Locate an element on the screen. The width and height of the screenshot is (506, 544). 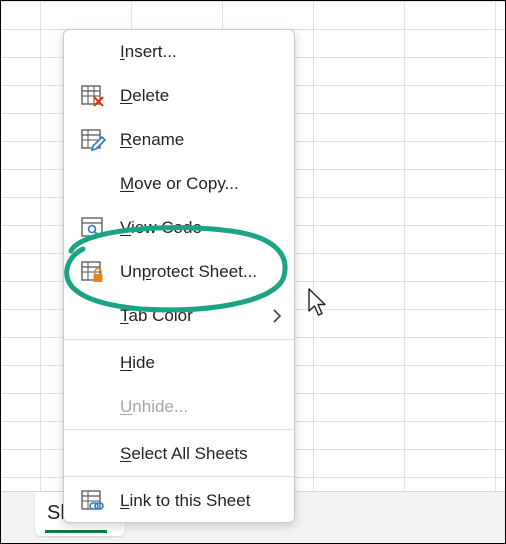
menu-item-link-to-this-sheet: Link to this Sheet is located at coordinates (179, 501).